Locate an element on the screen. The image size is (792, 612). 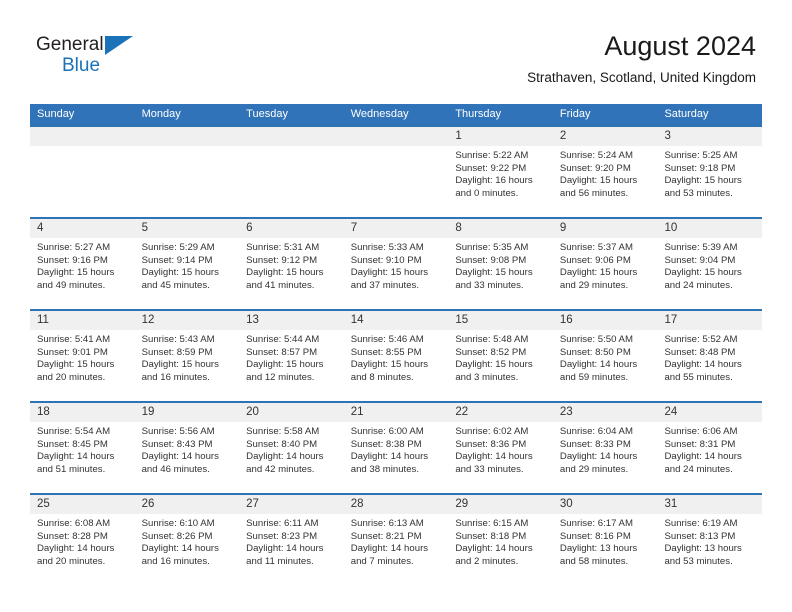
day-number: 26 is located at coordinates (187, 504).